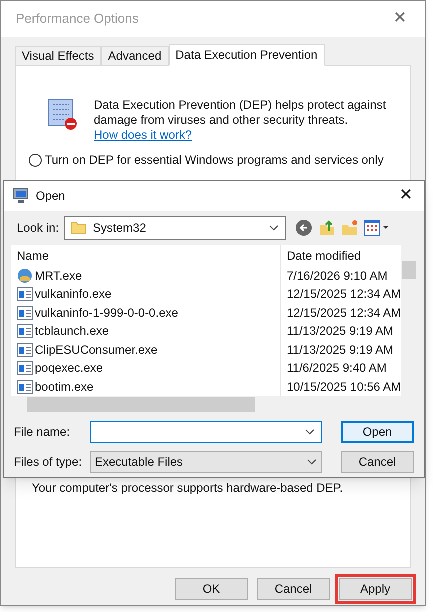 Image resolution: width=433 pixels, height=612 pixels. What do you see at coordinates (211, 589) in the screenshot?
I see `dialog-button: OK` at bounding box center [211, 589].